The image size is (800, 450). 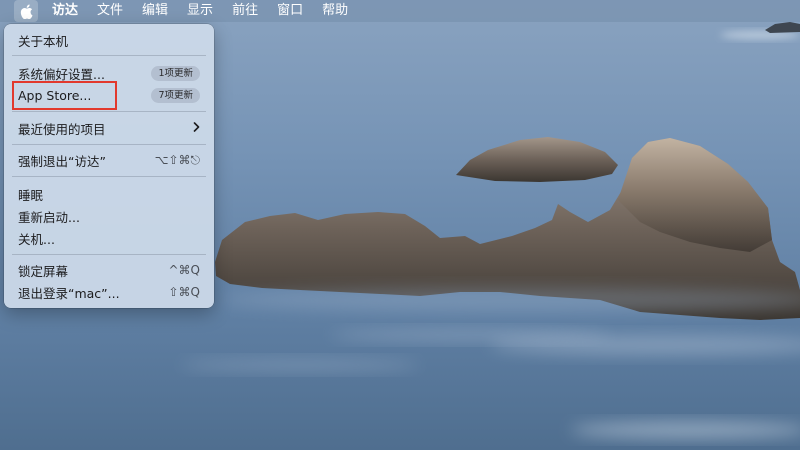 I want to click on highlight-annotation-box, so click(x=64, y=95).